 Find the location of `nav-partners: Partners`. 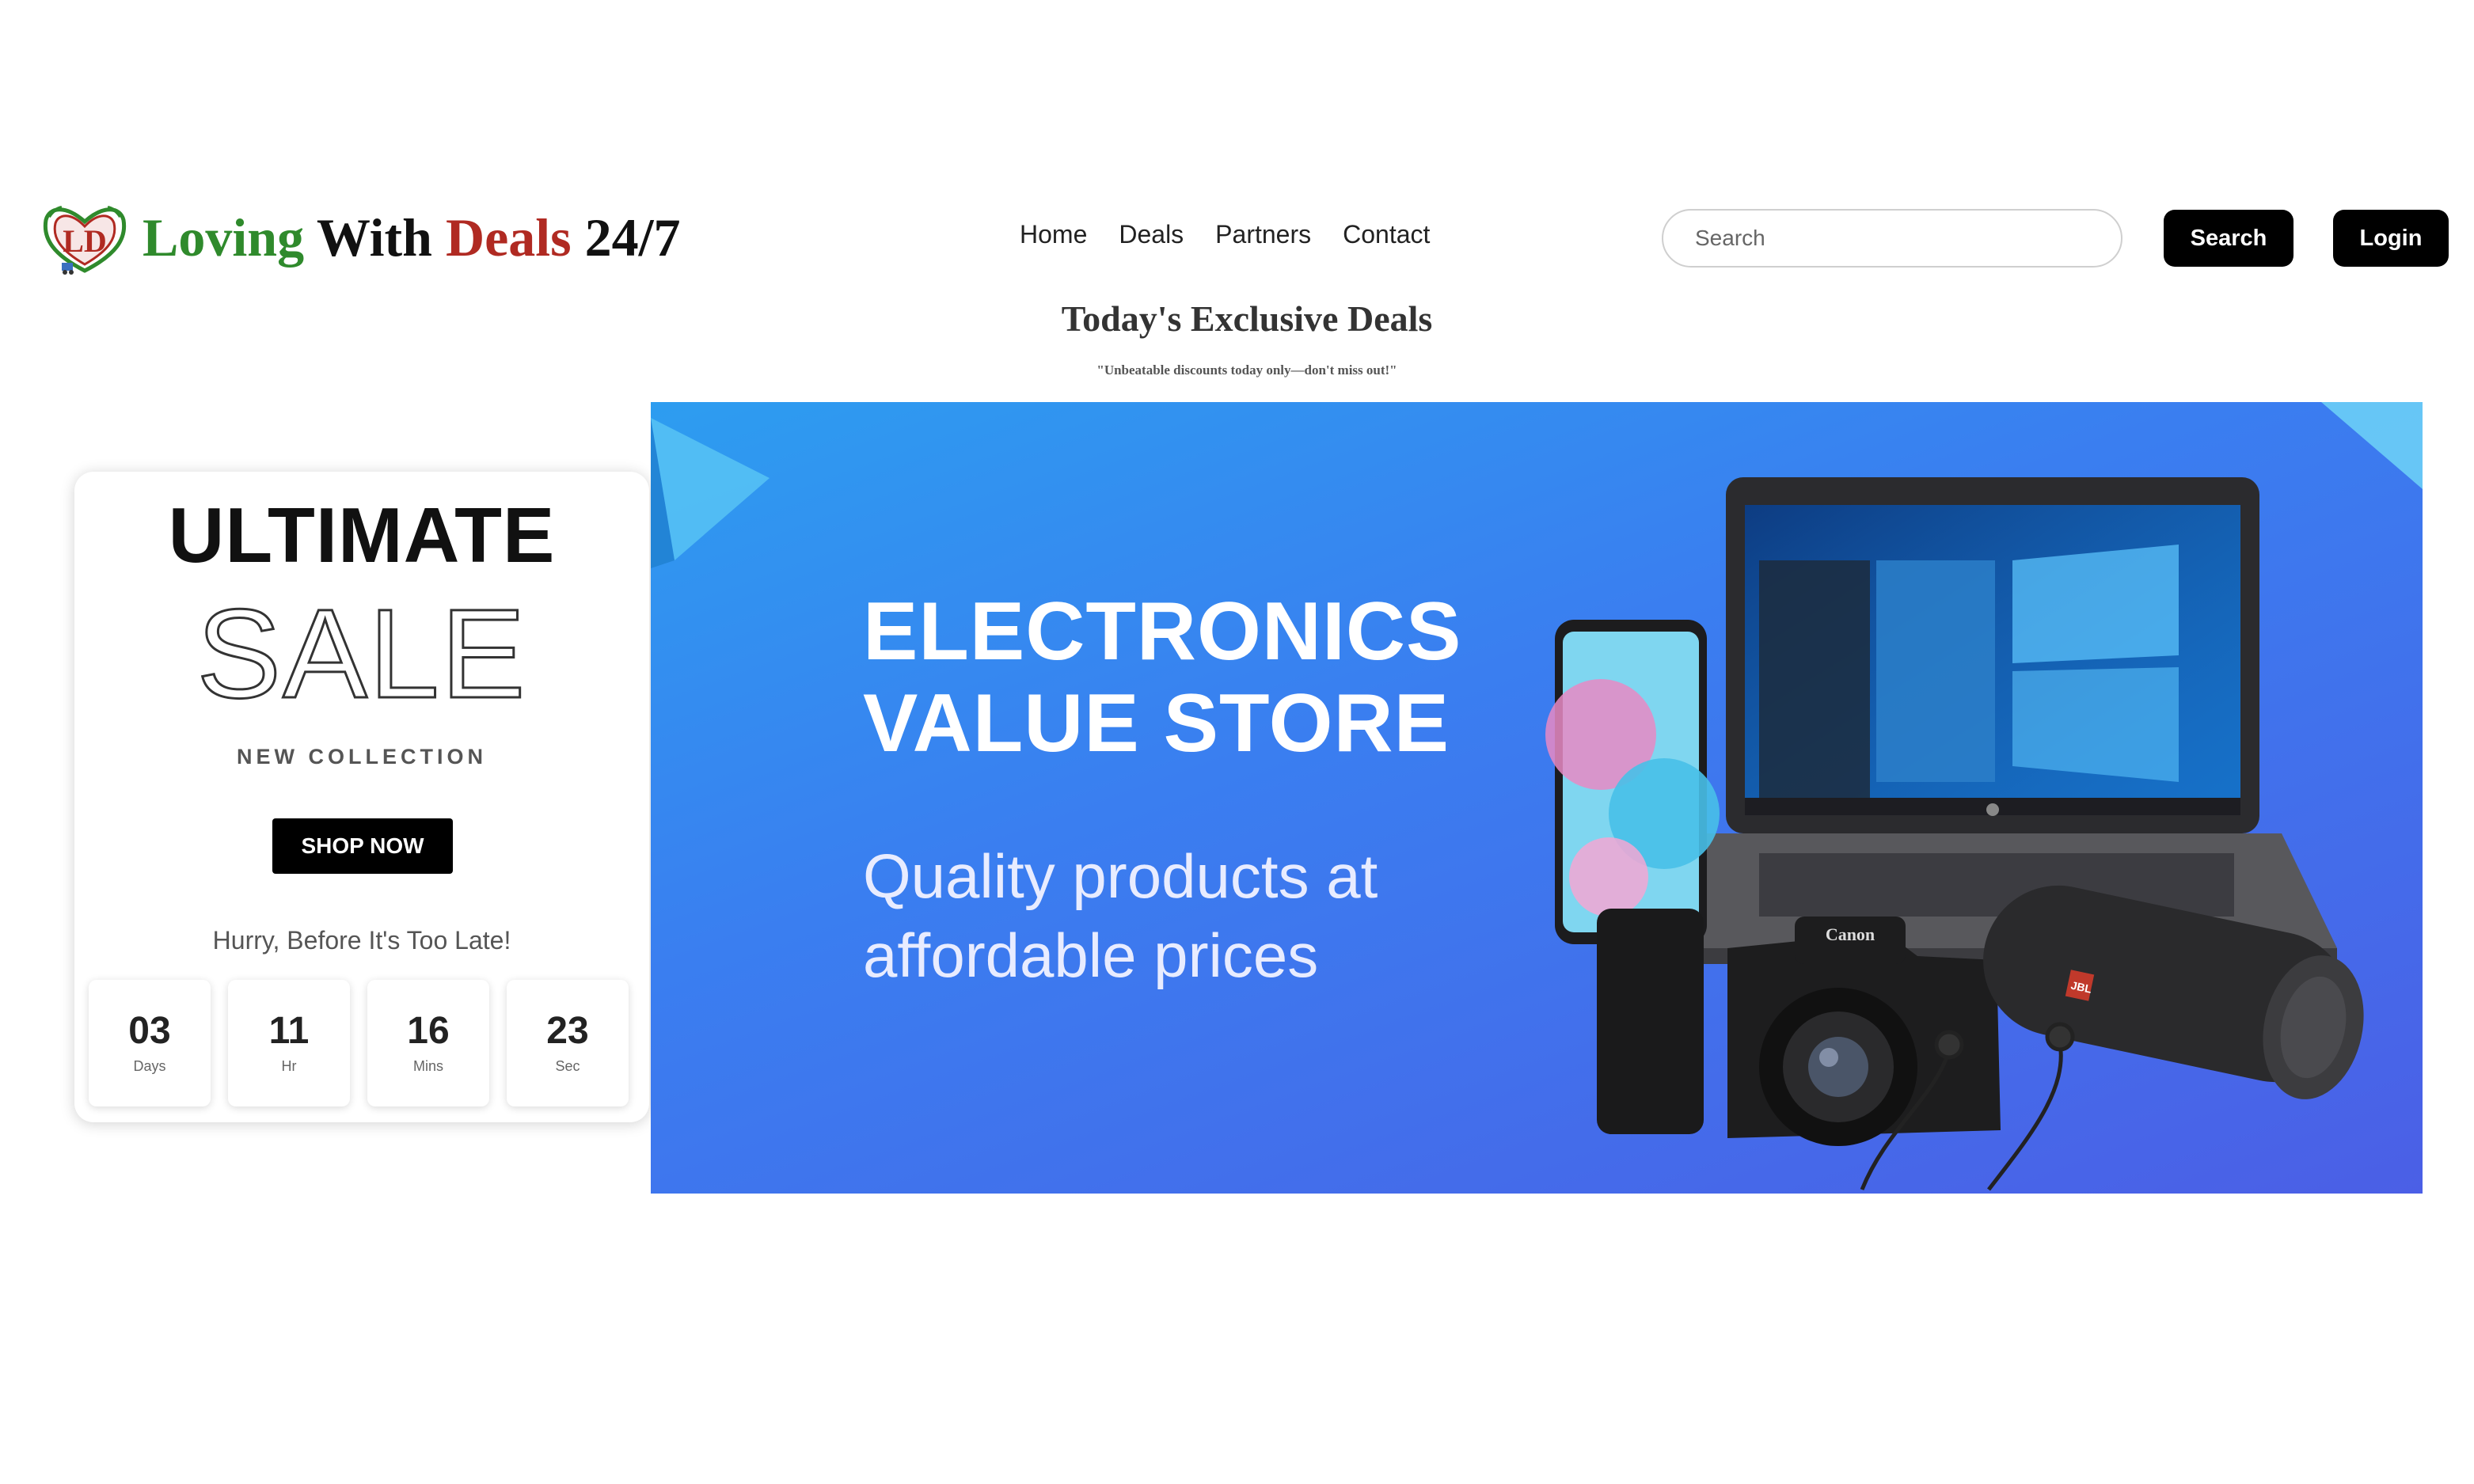

nav-partners: Partners is located at coordinates (1263, 234).